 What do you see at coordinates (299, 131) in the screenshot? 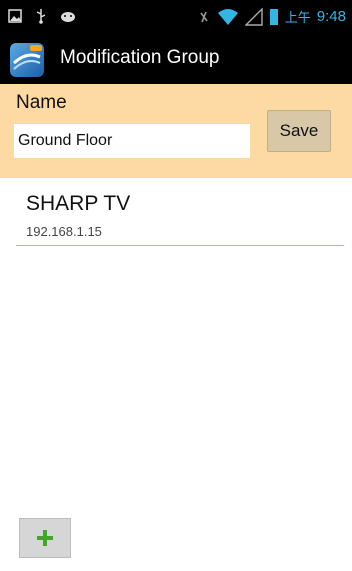
I see `save-button: Save` at bounding box center [299, 131].